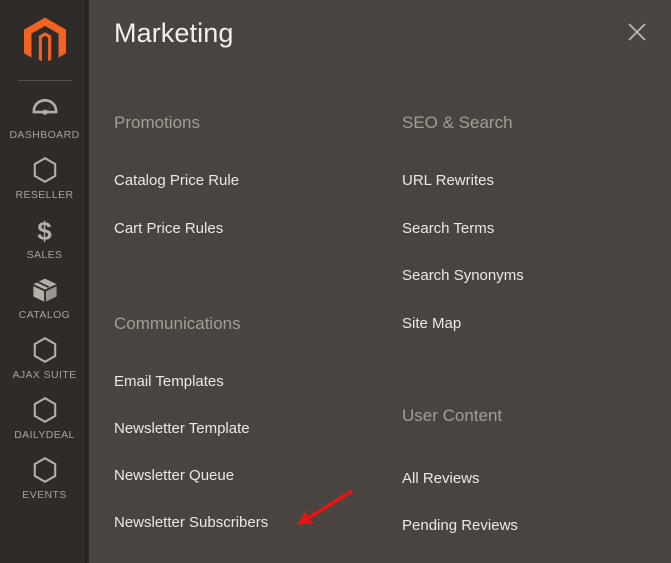 The image size is (671, 563). I want to click on magento-logo-icon, so click(45, 40).